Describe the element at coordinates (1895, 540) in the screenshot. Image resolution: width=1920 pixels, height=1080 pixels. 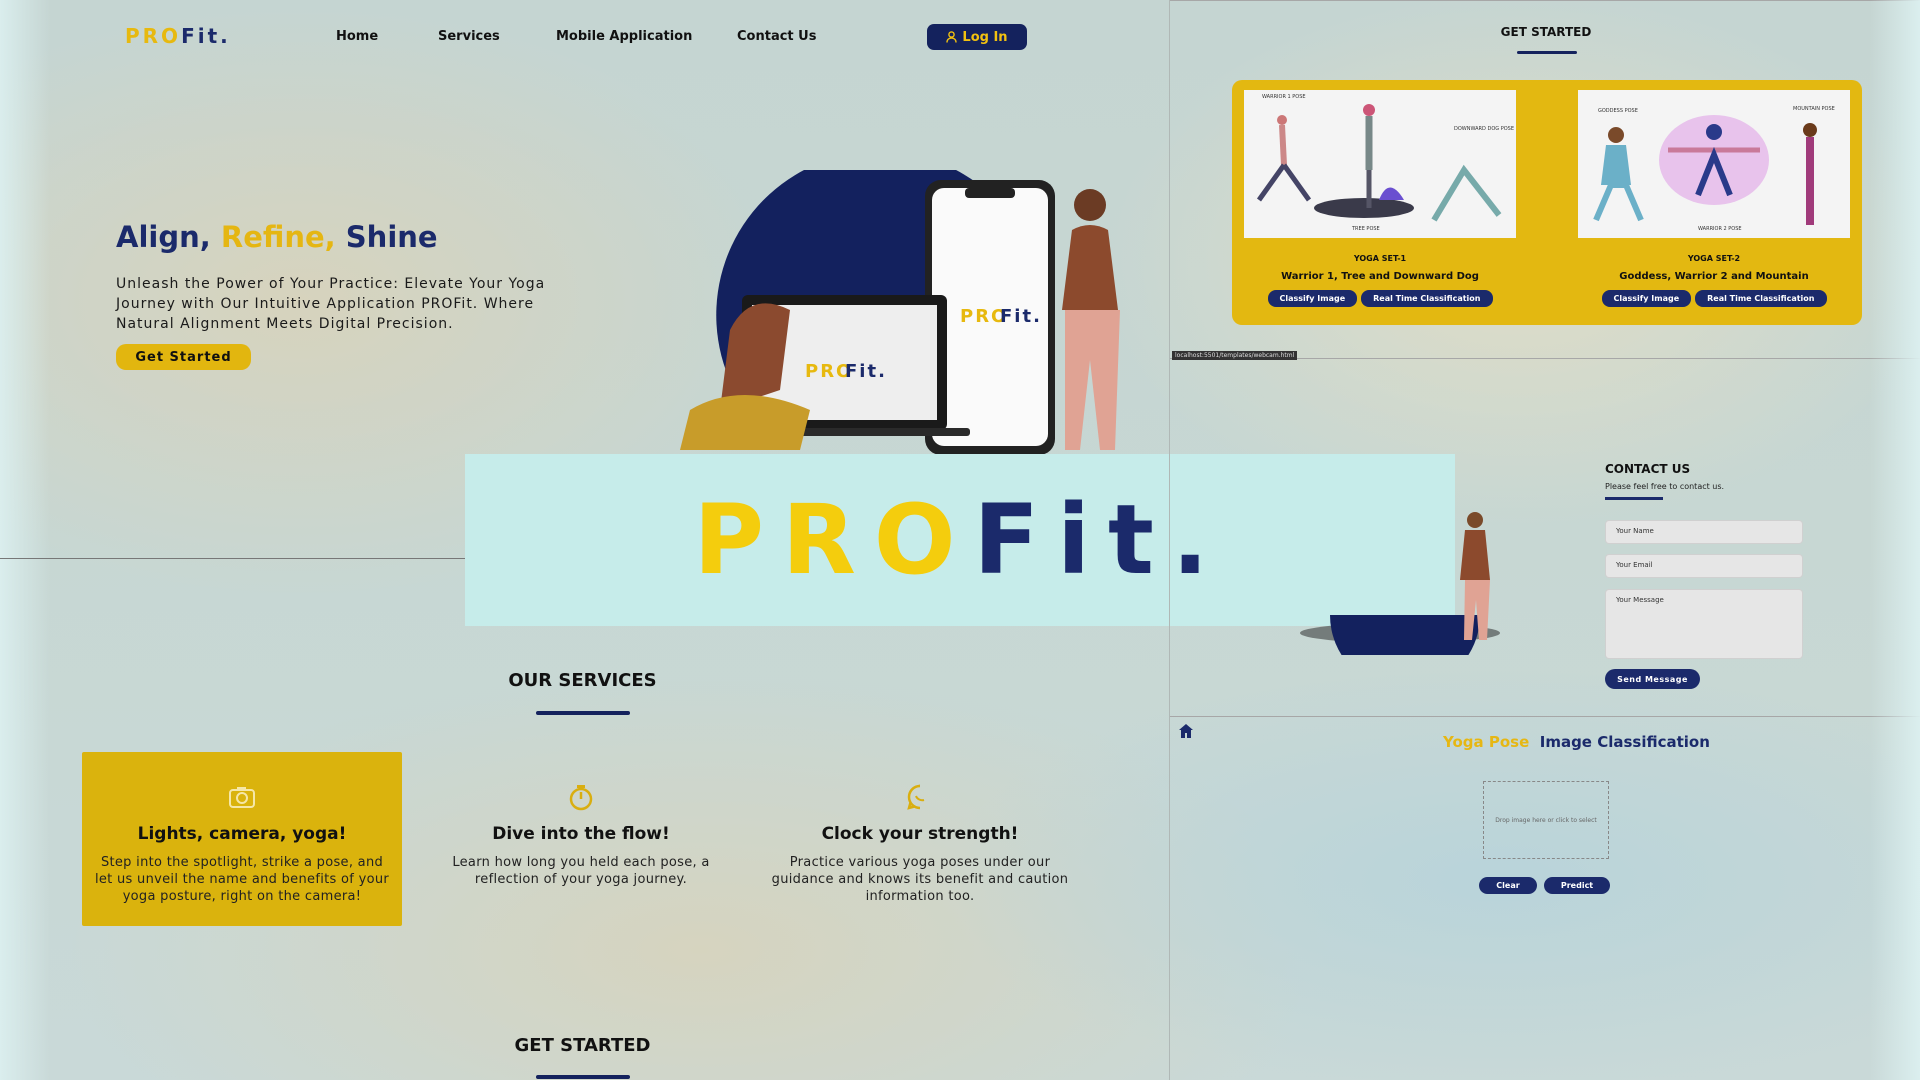
I see `right-edge-fade` at that location.